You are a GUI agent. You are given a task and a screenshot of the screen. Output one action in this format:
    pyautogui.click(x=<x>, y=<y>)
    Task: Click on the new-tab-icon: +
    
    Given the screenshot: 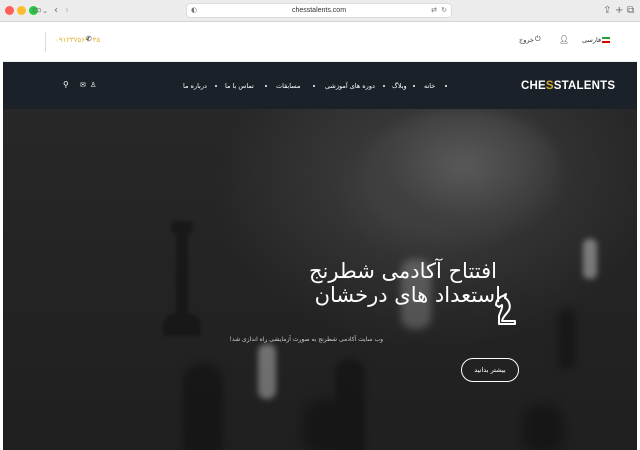 What is the action you would take?
    pyautogui.click(x=619, y=11)
    